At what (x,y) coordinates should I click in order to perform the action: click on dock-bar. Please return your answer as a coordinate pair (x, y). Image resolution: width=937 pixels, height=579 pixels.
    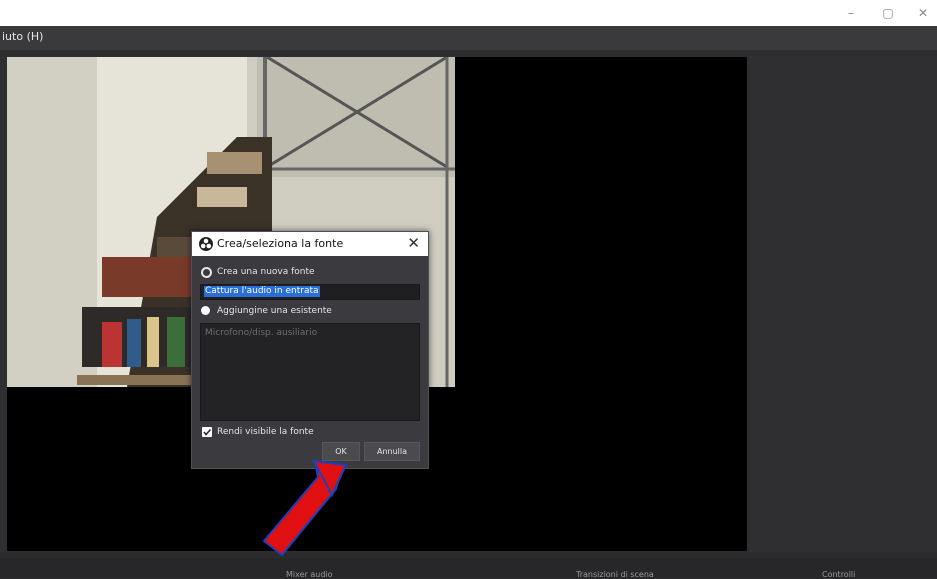
    Looking at the image, I should click on (468, 568).